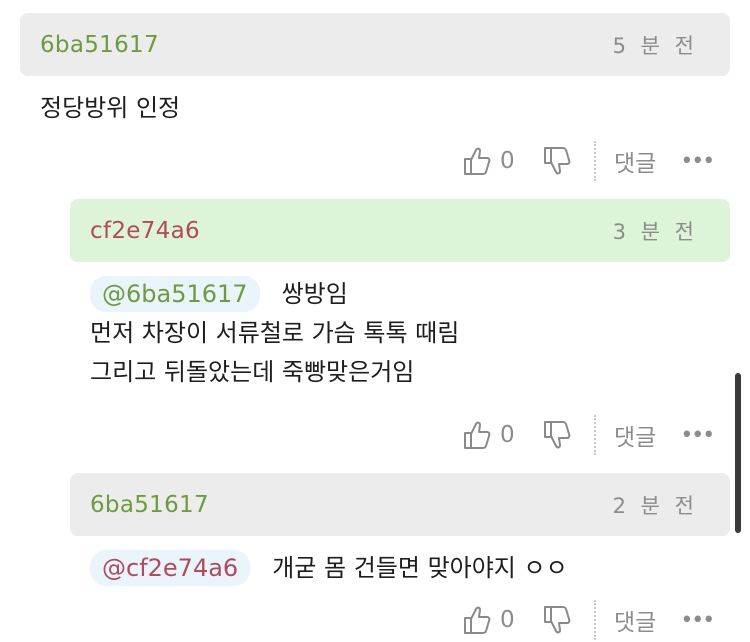 This screenshot has height=642, width=750. Describe the element at coordinates (274, 294) in the screenshot. I see `comment-line: @6ba51617 쌍방임` at that location.